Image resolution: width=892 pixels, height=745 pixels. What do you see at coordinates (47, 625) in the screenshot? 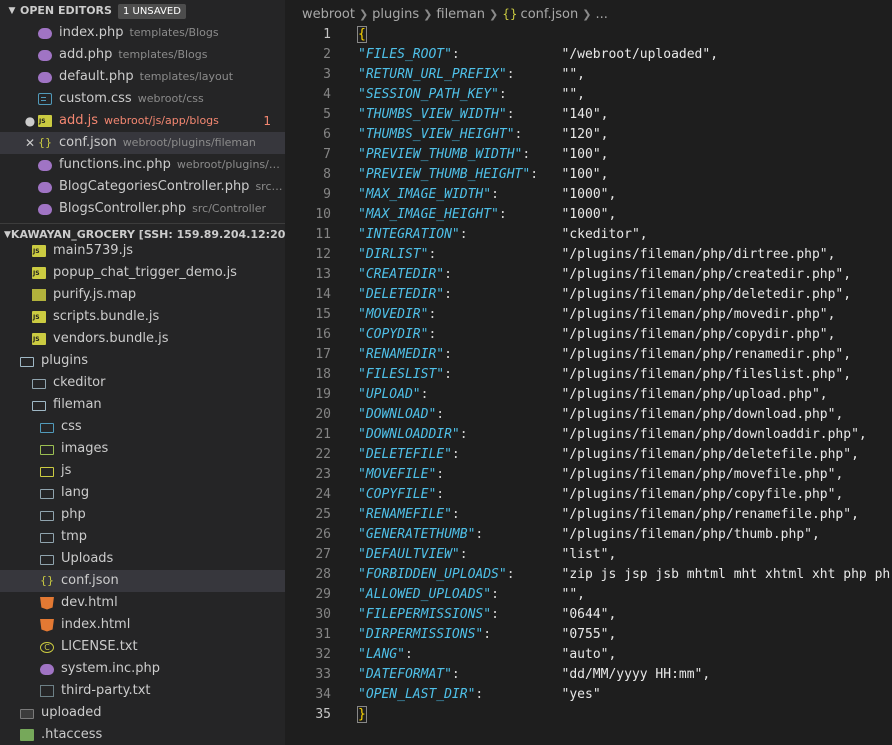
I see `html-file-icon` at bounding box center [47, 625].